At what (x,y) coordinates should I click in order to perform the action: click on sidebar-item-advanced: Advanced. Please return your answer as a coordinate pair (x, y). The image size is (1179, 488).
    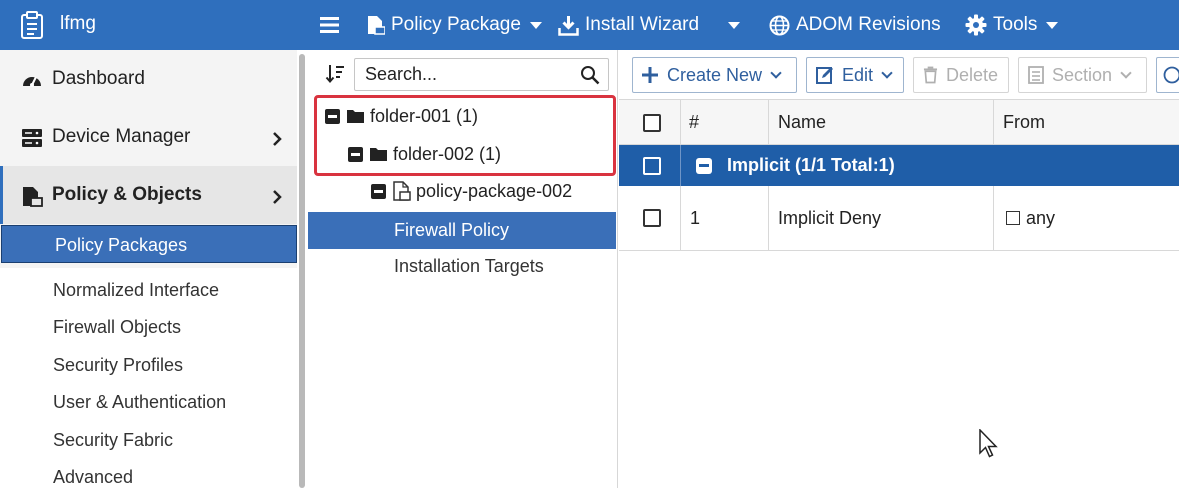
    Looking at the image, I should click on (148, 473).